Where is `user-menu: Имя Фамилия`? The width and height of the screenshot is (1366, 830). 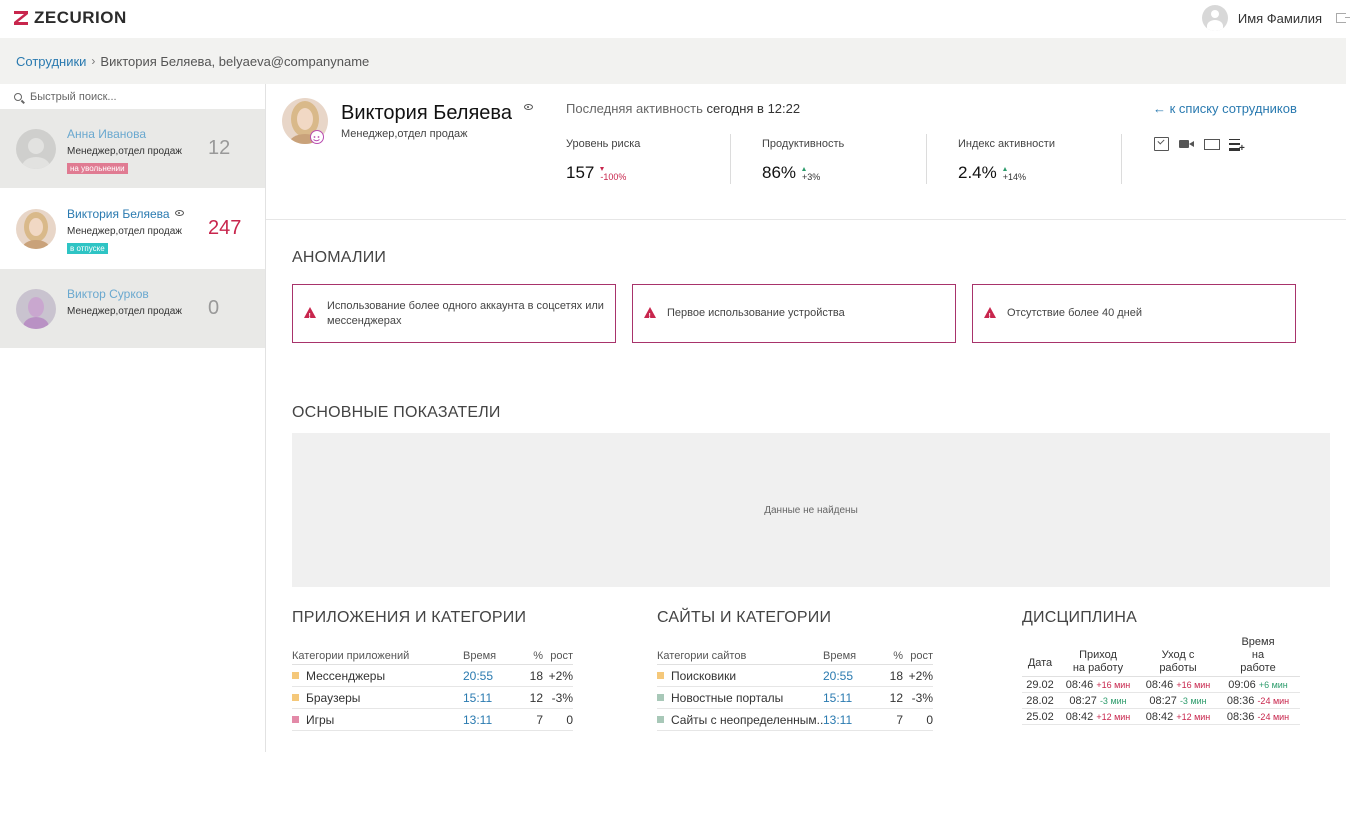 user-menu: Имя Фамилия is located at coordinates (1275, 18).